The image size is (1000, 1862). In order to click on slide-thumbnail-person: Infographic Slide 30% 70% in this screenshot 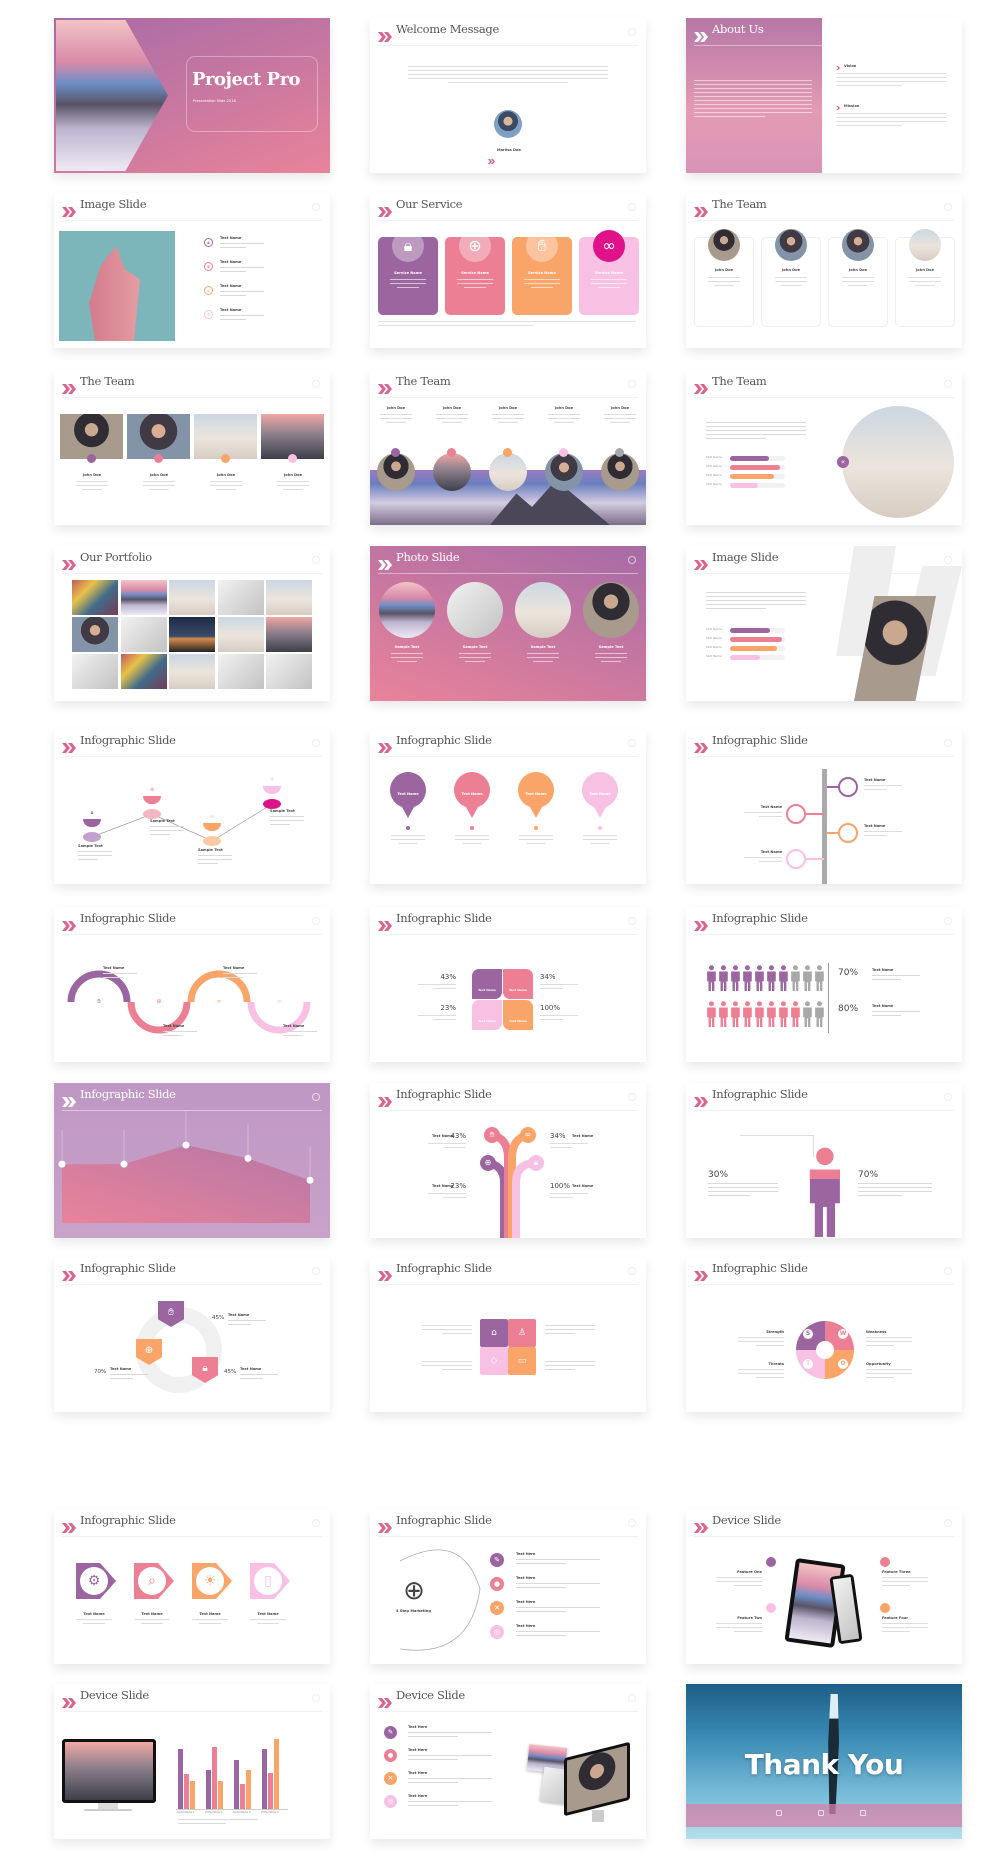, I will do `click(824, 1160)`.